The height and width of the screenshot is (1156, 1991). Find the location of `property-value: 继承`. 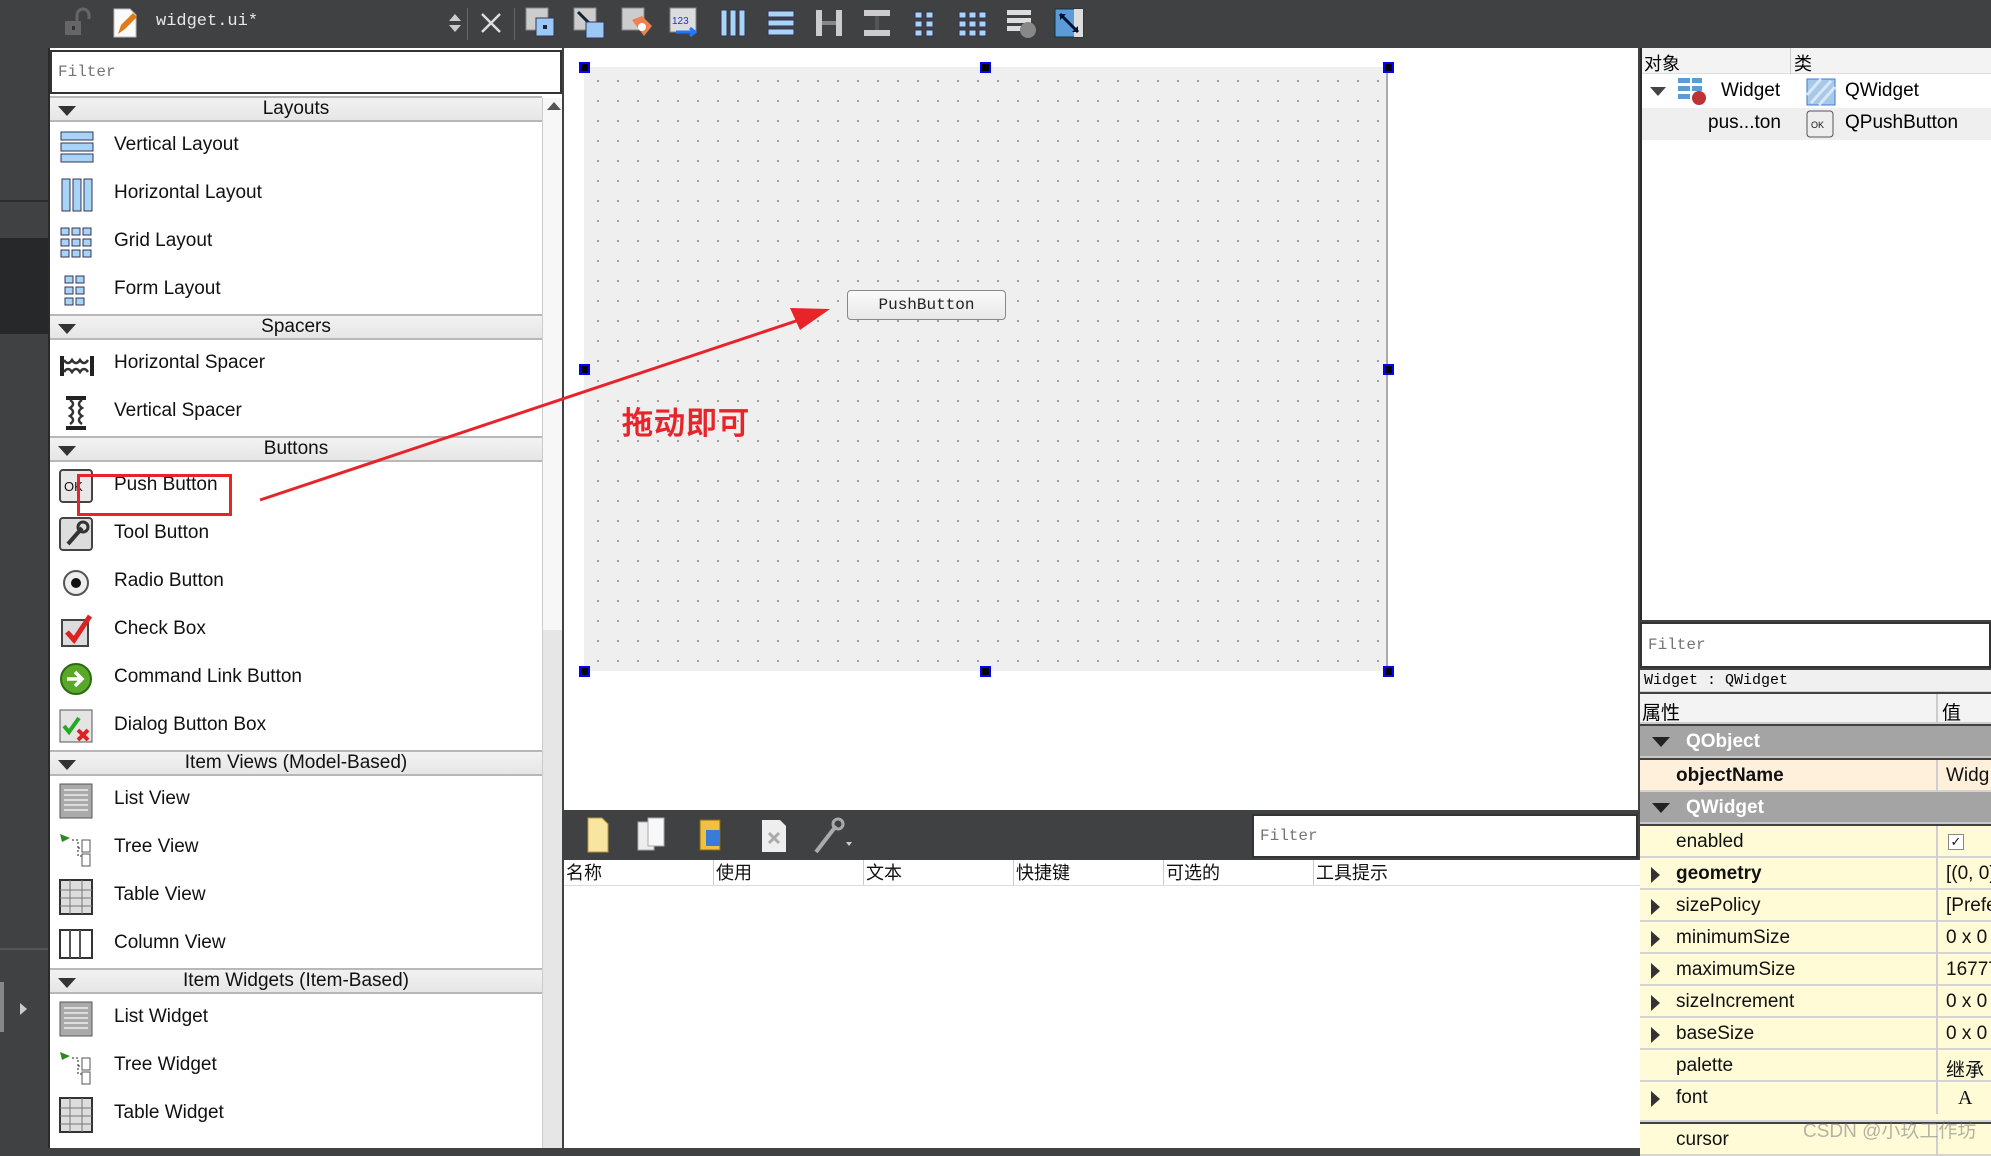

property-value: 继承 is located at coordinates (1965, 1068).